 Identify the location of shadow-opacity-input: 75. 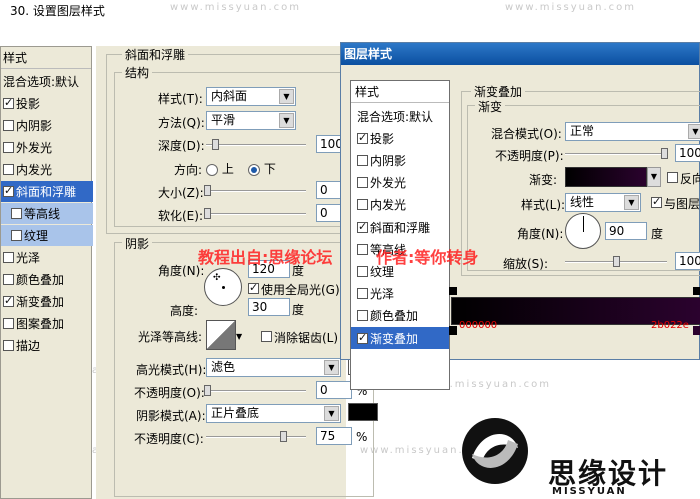
(334, 436).